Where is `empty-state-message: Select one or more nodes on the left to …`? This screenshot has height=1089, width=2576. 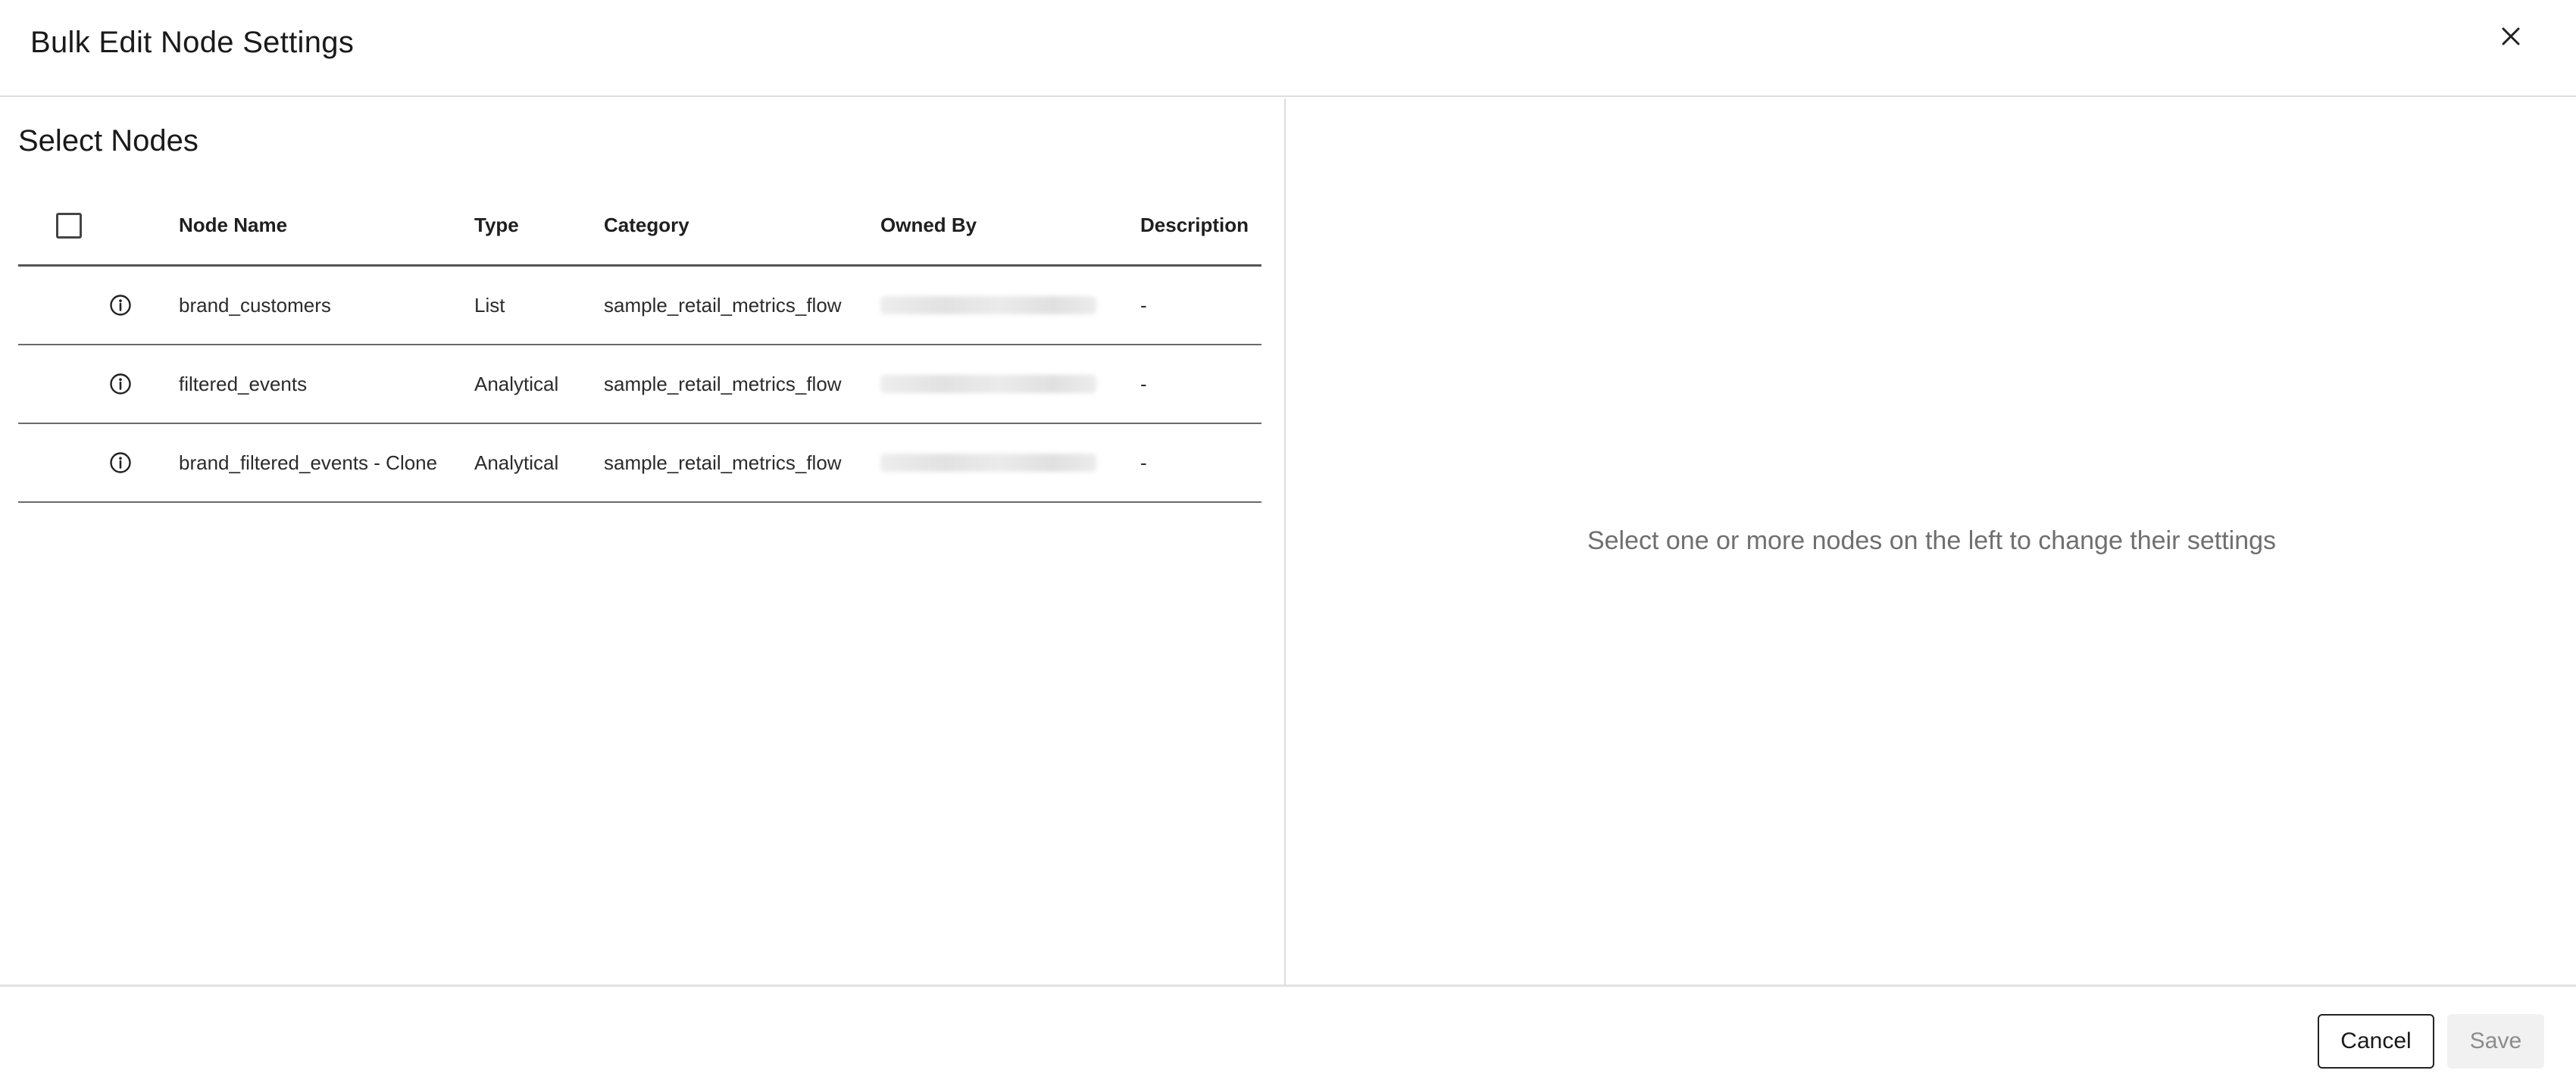 empty-state-message: Select one or more nodes on the left to … is located at coordinates (1932, 540).